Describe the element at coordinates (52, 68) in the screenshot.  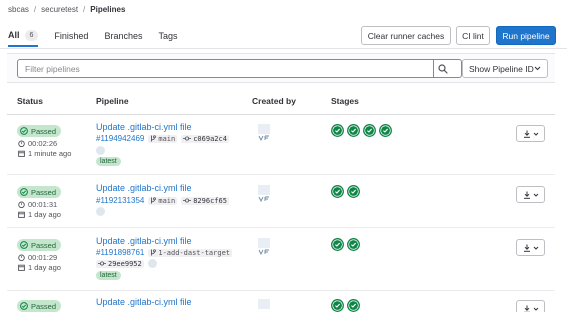
I see `filter-placeholder: Filter pipelines` at that location.